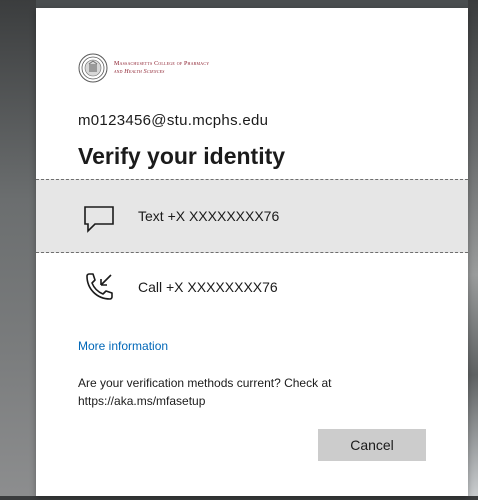 The height and width of the screenshot is (500, 478). I want to click on call-option: Call +X XXXXXXXX76, so click(252, 287).